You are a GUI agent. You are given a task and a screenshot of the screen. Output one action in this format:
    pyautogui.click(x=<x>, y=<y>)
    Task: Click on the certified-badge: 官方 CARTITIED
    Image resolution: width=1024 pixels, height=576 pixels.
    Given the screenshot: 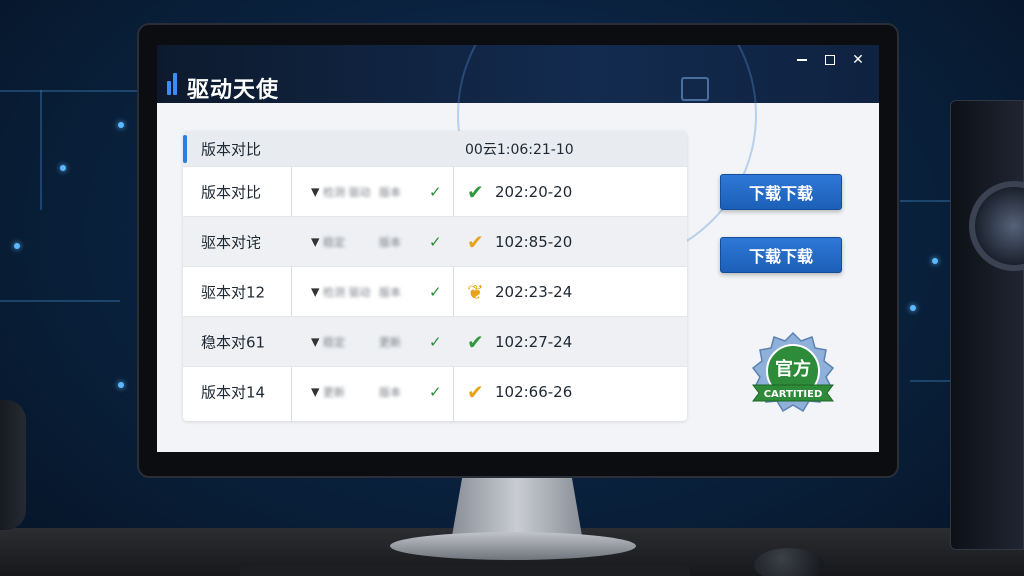 What is the action you would take?
    pyautogui.click(x=793, y=372)
    